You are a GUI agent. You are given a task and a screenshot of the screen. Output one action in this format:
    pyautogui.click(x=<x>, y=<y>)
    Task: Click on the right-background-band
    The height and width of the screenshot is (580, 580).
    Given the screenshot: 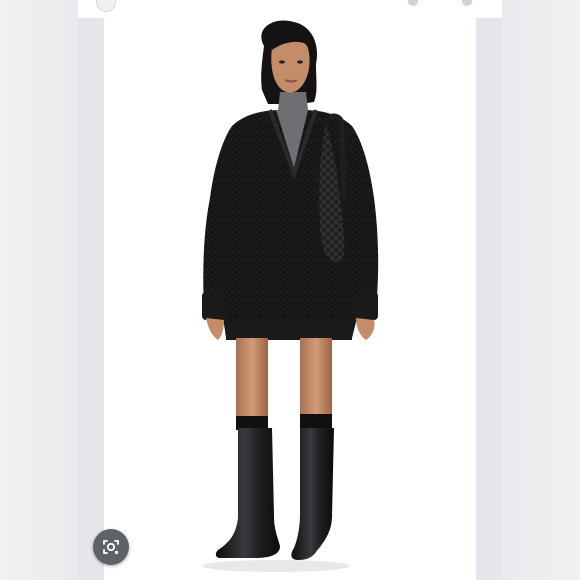 What is the action you would take?
    pyautogui.click(x=541, y=290)
    